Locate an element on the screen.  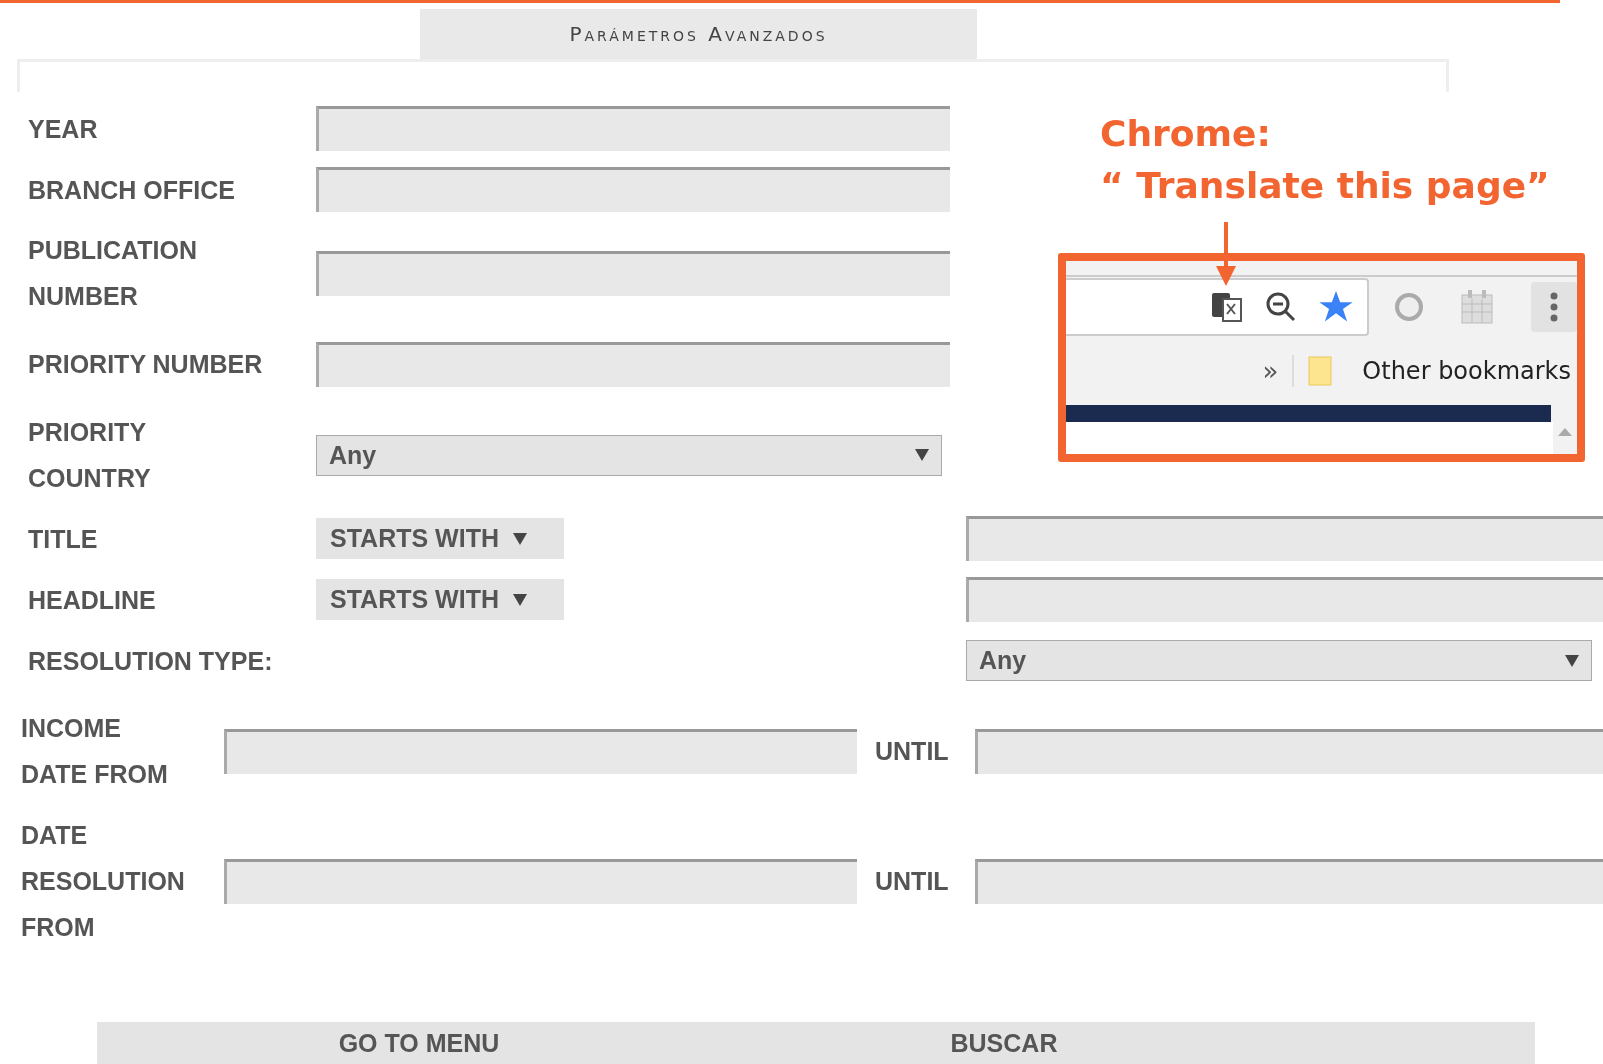
folder-icon is located at coordinates (1321, 371).